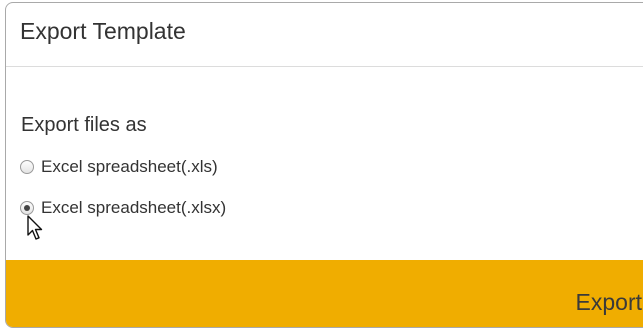 The image size is (643, 331). I want to click on xlsx-option: Excel spreadsheet(.xlsx), so click(123, 207).